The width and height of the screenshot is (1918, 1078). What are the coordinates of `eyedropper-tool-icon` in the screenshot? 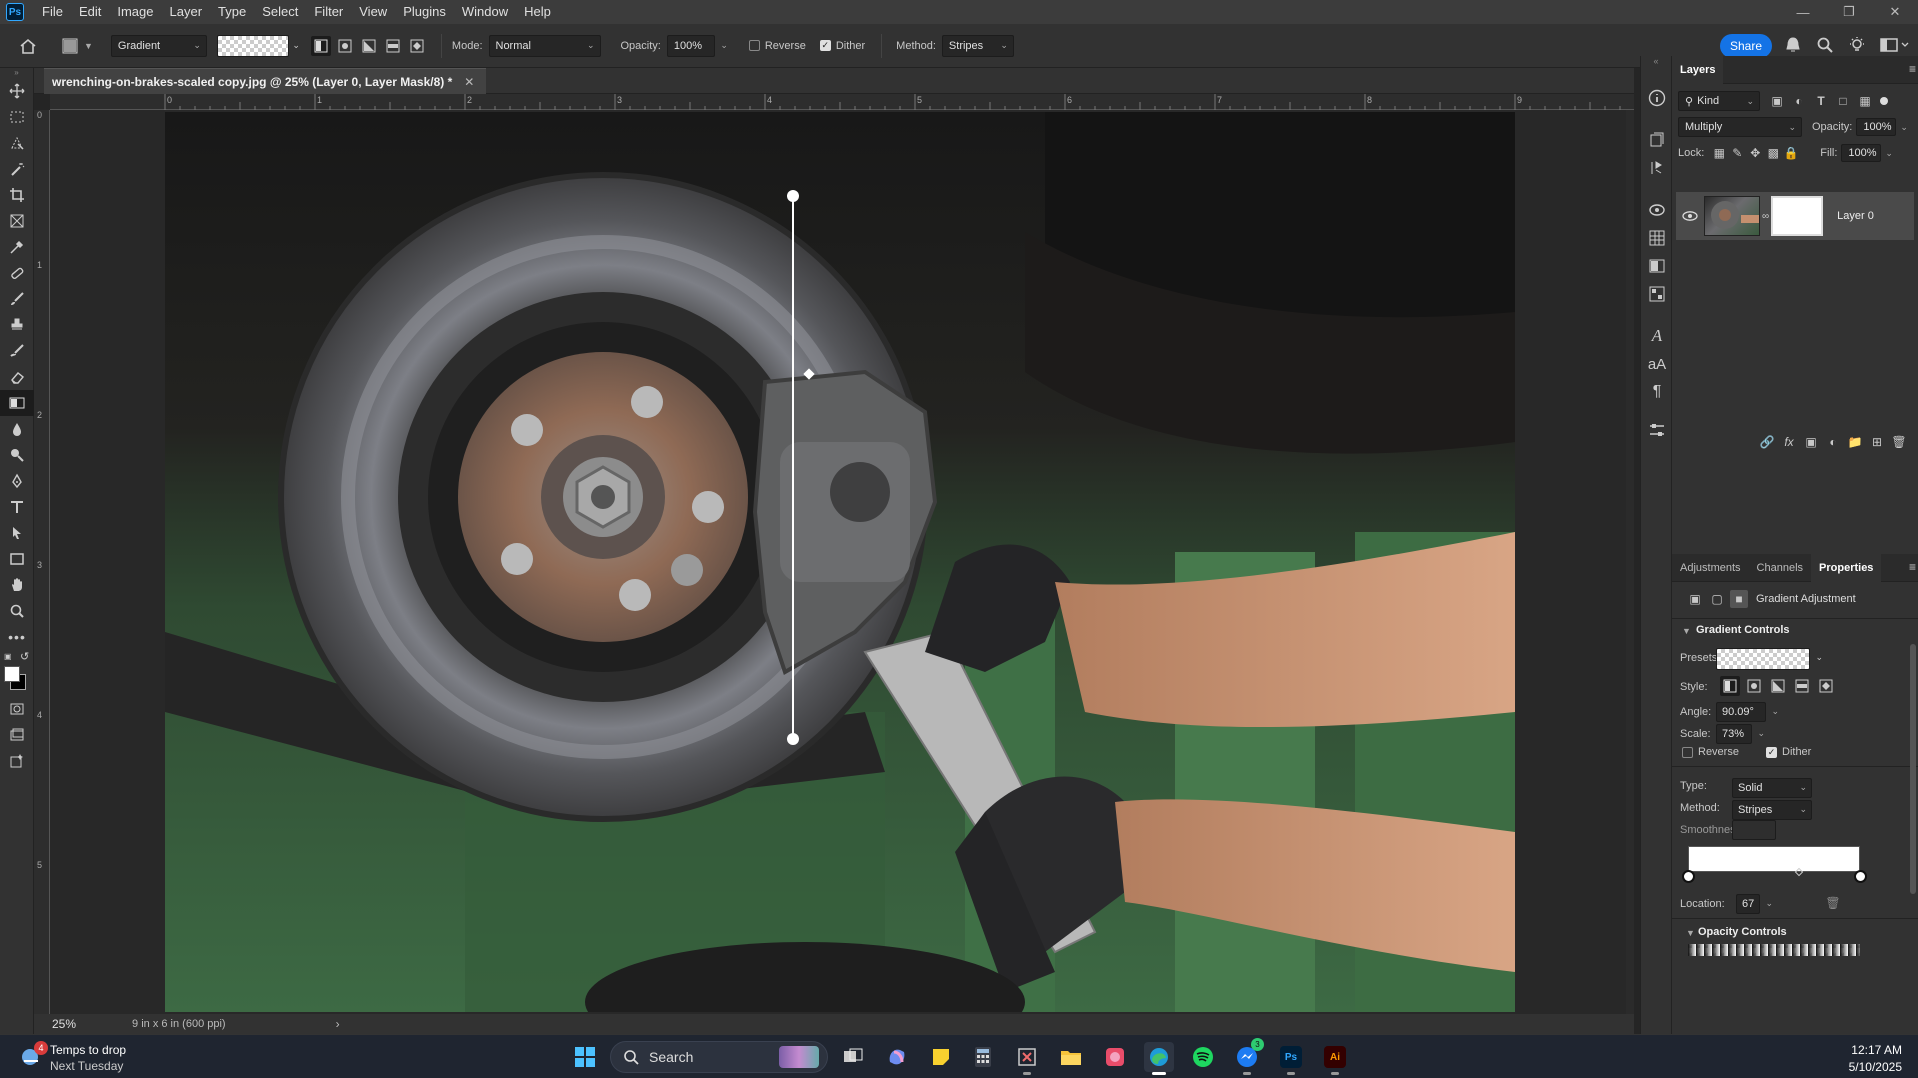 It's located at (17, 247).